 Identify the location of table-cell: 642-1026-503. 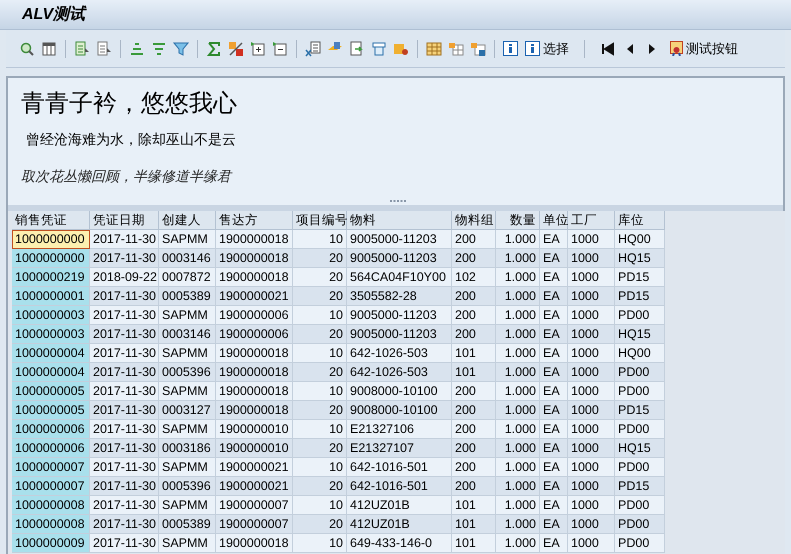
(399, 353).